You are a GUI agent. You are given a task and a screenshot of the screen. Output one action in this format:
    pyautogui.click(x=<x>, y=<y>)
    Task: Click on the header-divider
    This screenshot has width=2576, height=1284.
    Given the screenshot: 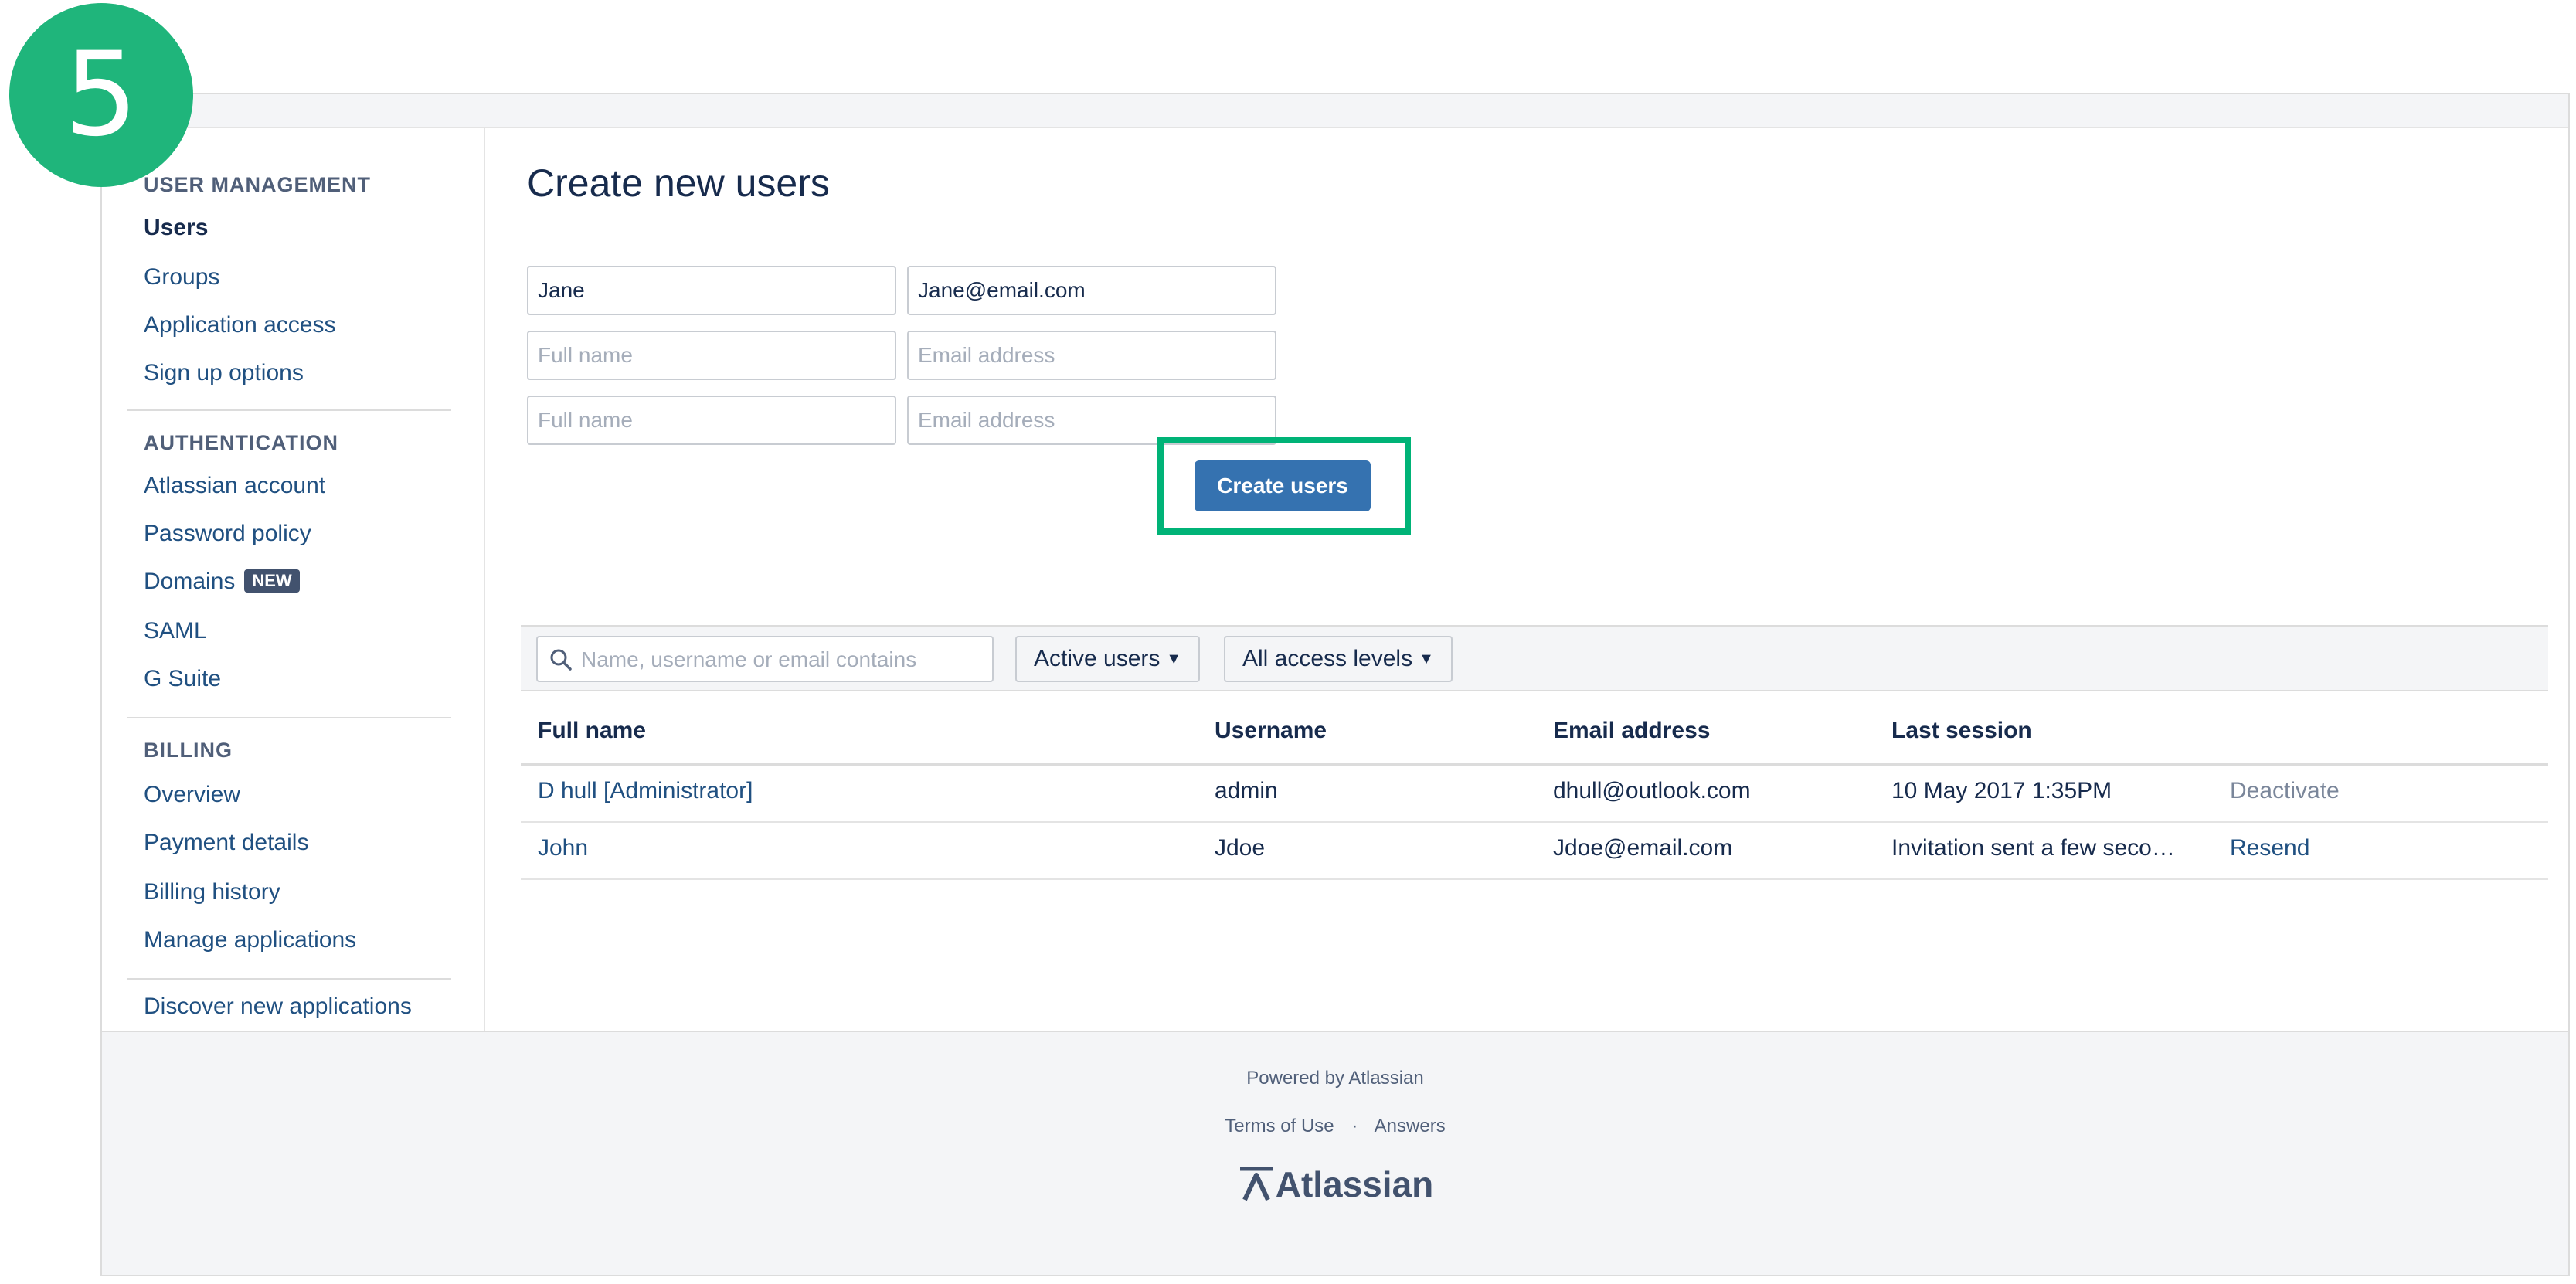 What is the action you would take?
    pyautogui.click(x=1534, y=764)
    